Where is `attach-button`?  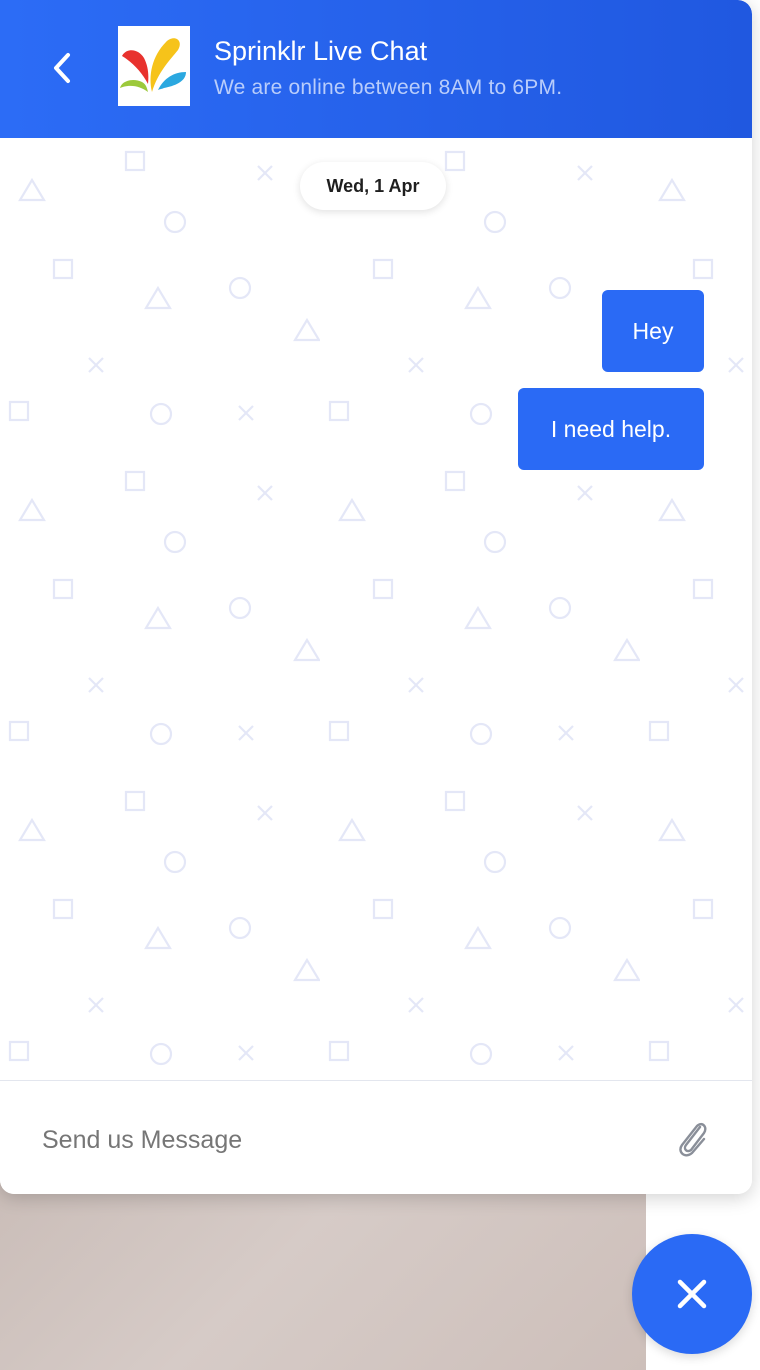 attach-button is located at coordinates (692, 1137).